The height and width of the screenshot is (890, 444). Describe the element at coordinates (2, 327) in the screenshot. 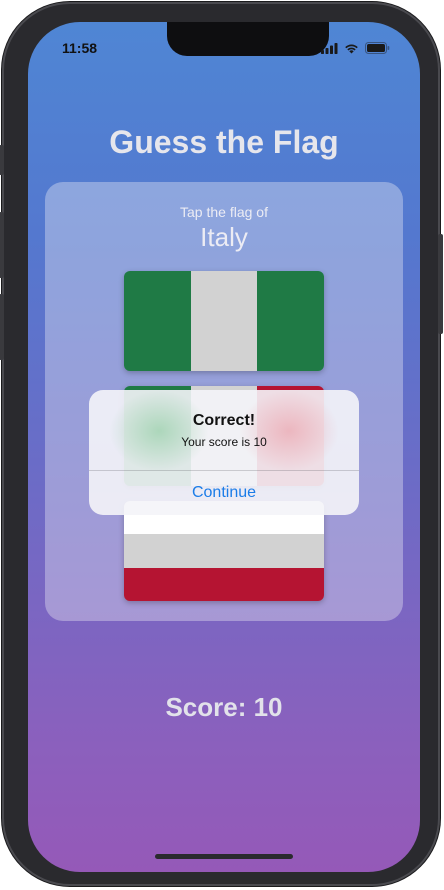

I see `volume-down-button` at that location.